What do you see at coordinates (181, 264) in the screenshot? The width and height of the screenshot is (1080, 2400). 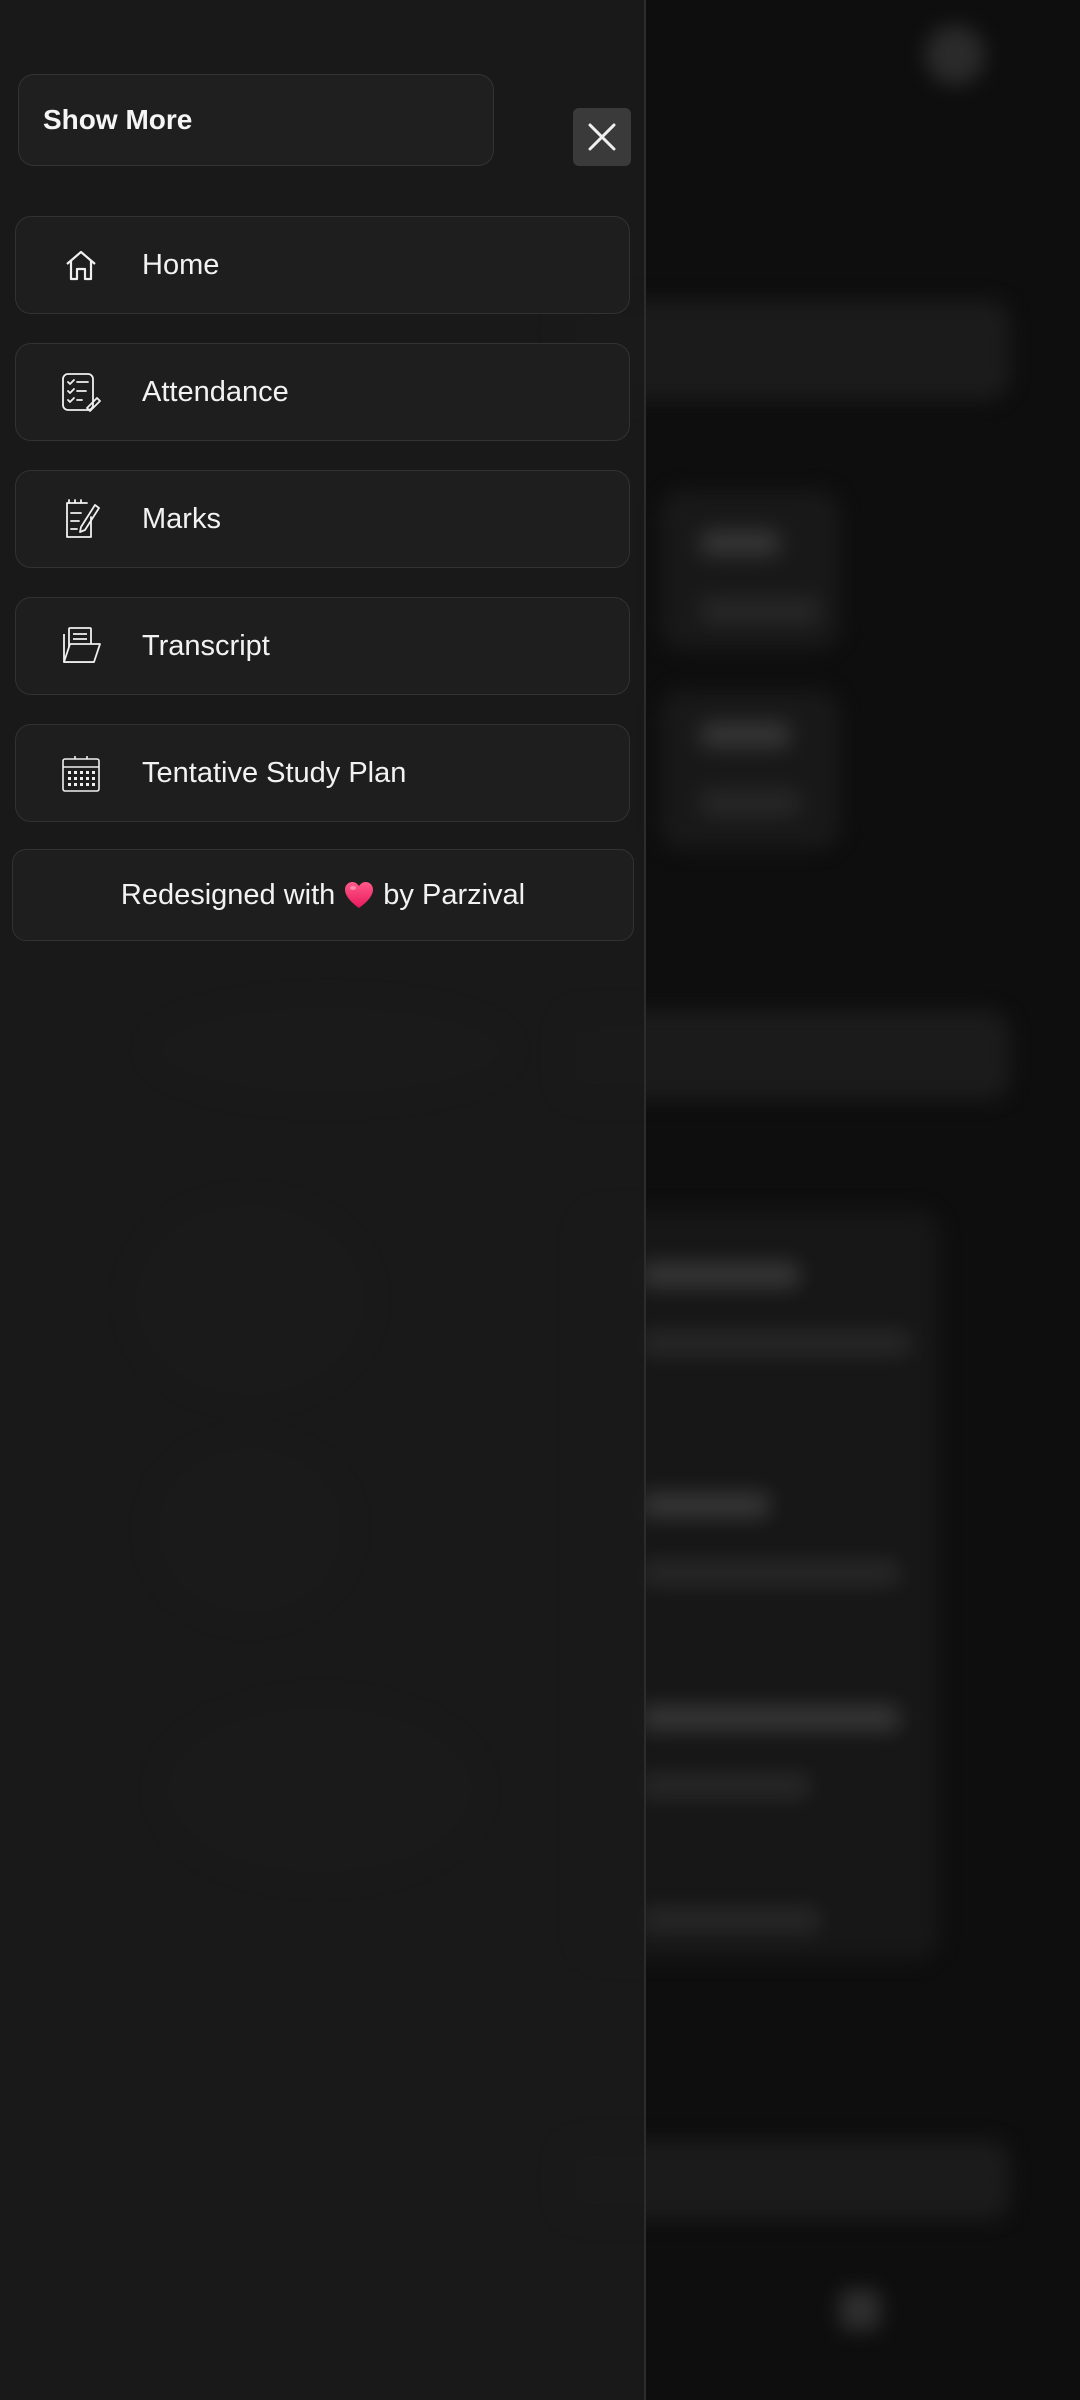 I see `menu-item-label: Home` at bounding box center [181, 264].